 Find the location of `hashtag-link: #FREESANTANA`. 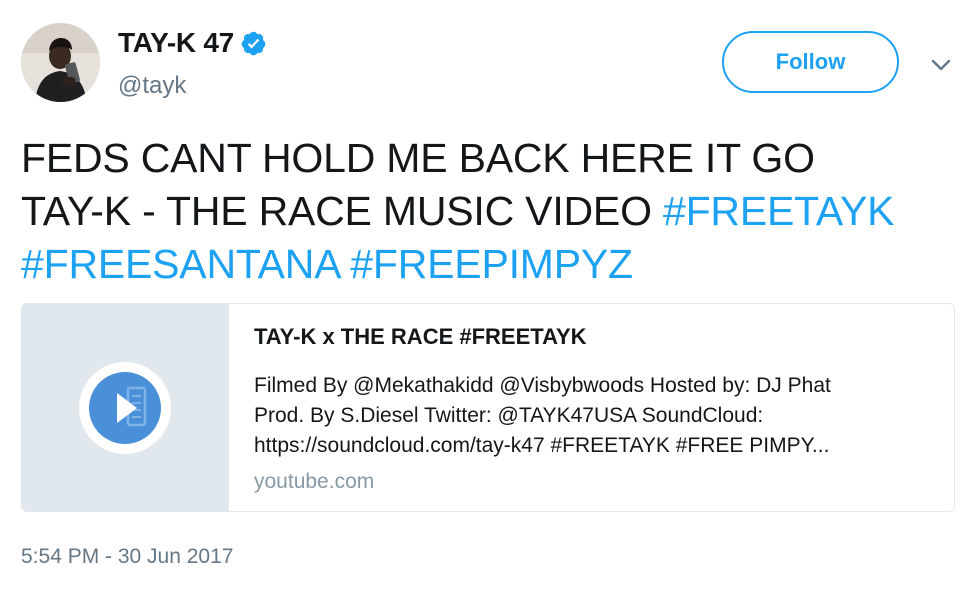

hashtag-link: #FREESANTANA is located at coordinates (180, 264).